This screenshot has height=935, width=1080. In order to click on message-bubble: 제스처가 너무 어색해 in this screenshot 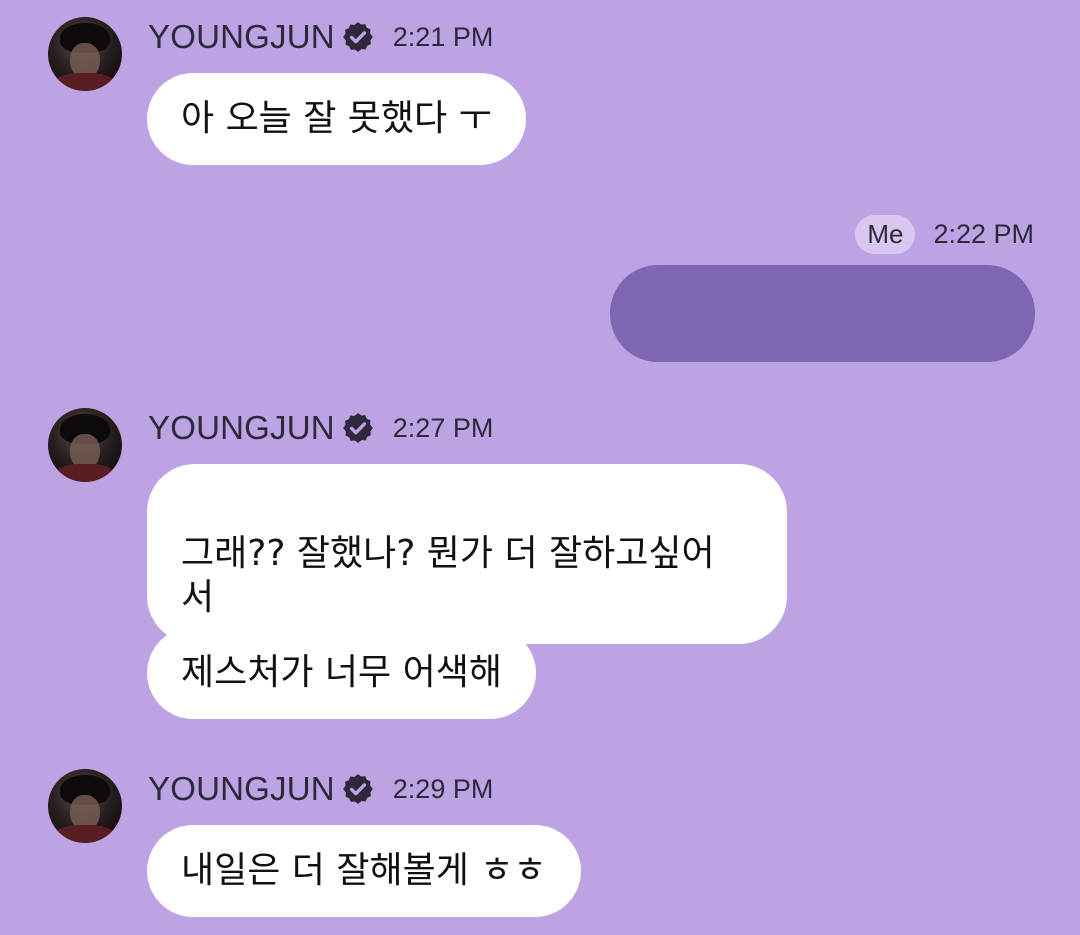, I will do `click(341, 673)`.